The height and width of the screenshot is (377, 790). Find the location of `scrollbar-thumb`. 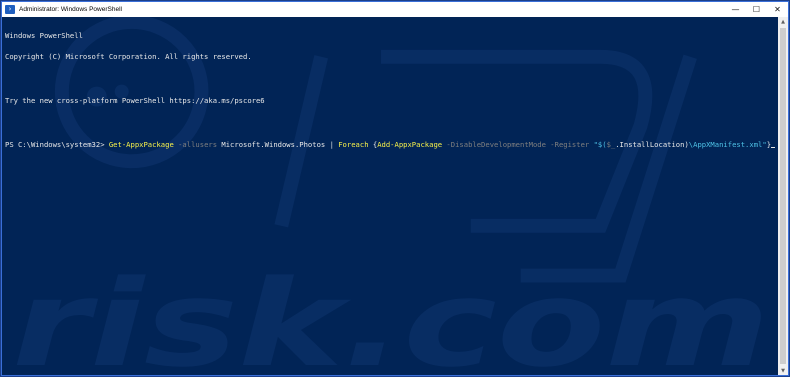

scrollbar-thumb is located at coordinates (783, 196).